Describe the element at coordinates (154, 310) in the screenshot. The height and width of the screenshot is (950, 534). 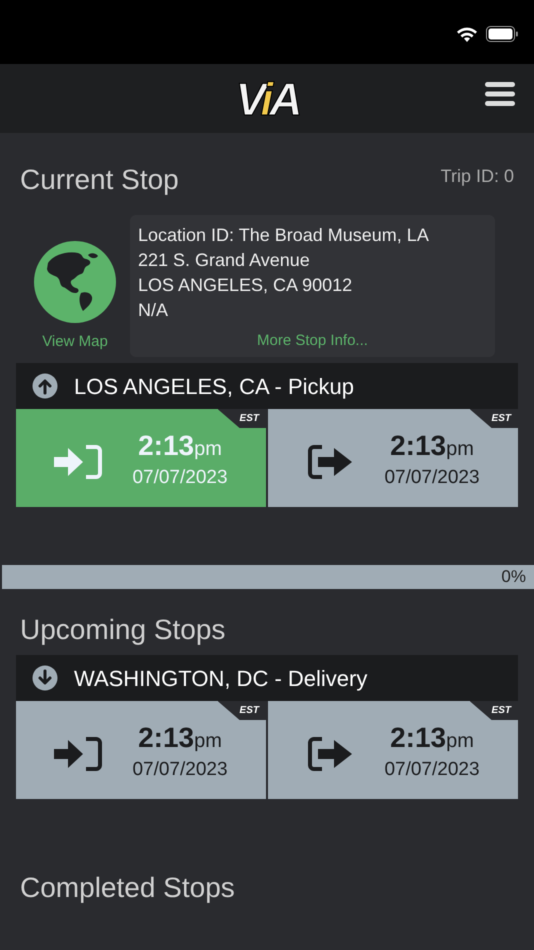
I see `info-line: N/A` at that location.